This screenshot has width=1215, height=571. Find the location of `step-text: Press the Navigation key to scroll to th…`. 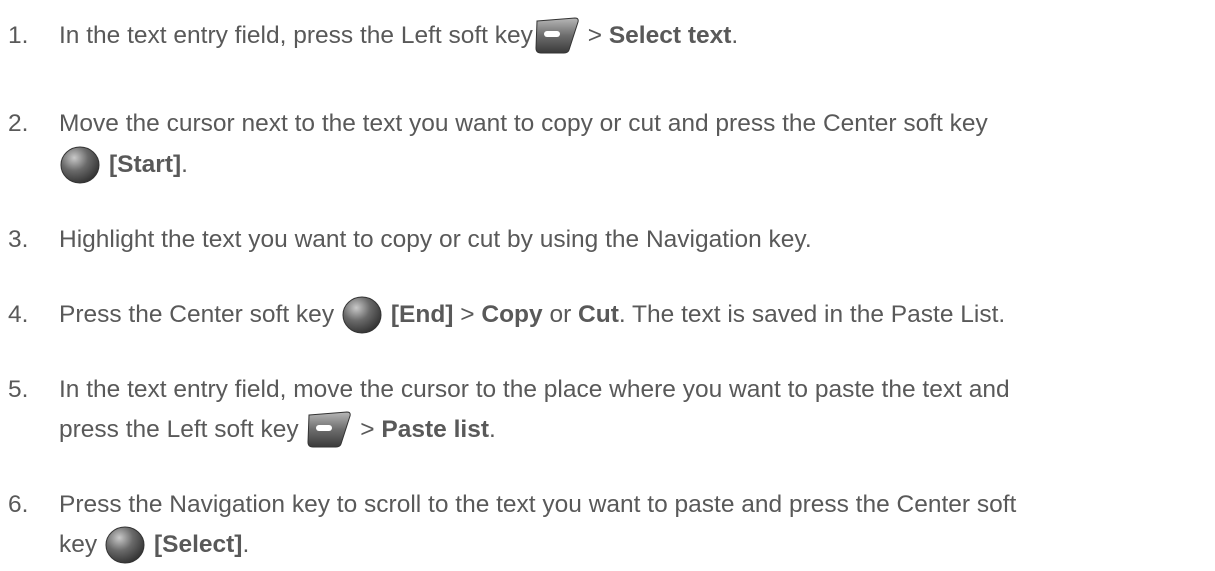

step-text: Press the Navigation key to scroll to th… is located at coordinates (538, 504).